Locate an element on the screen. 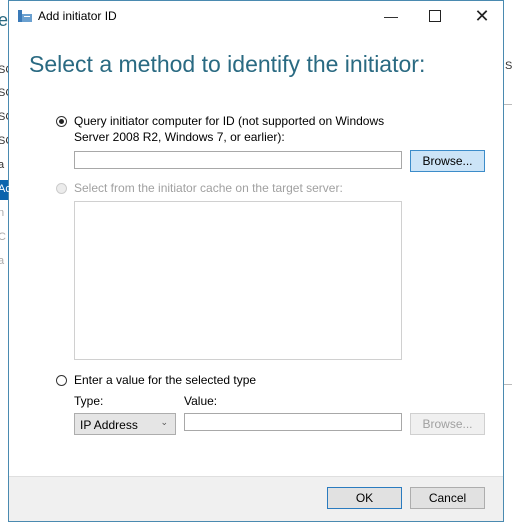  dialog-footer: OK Cancel is located at coordinates (256, 498).